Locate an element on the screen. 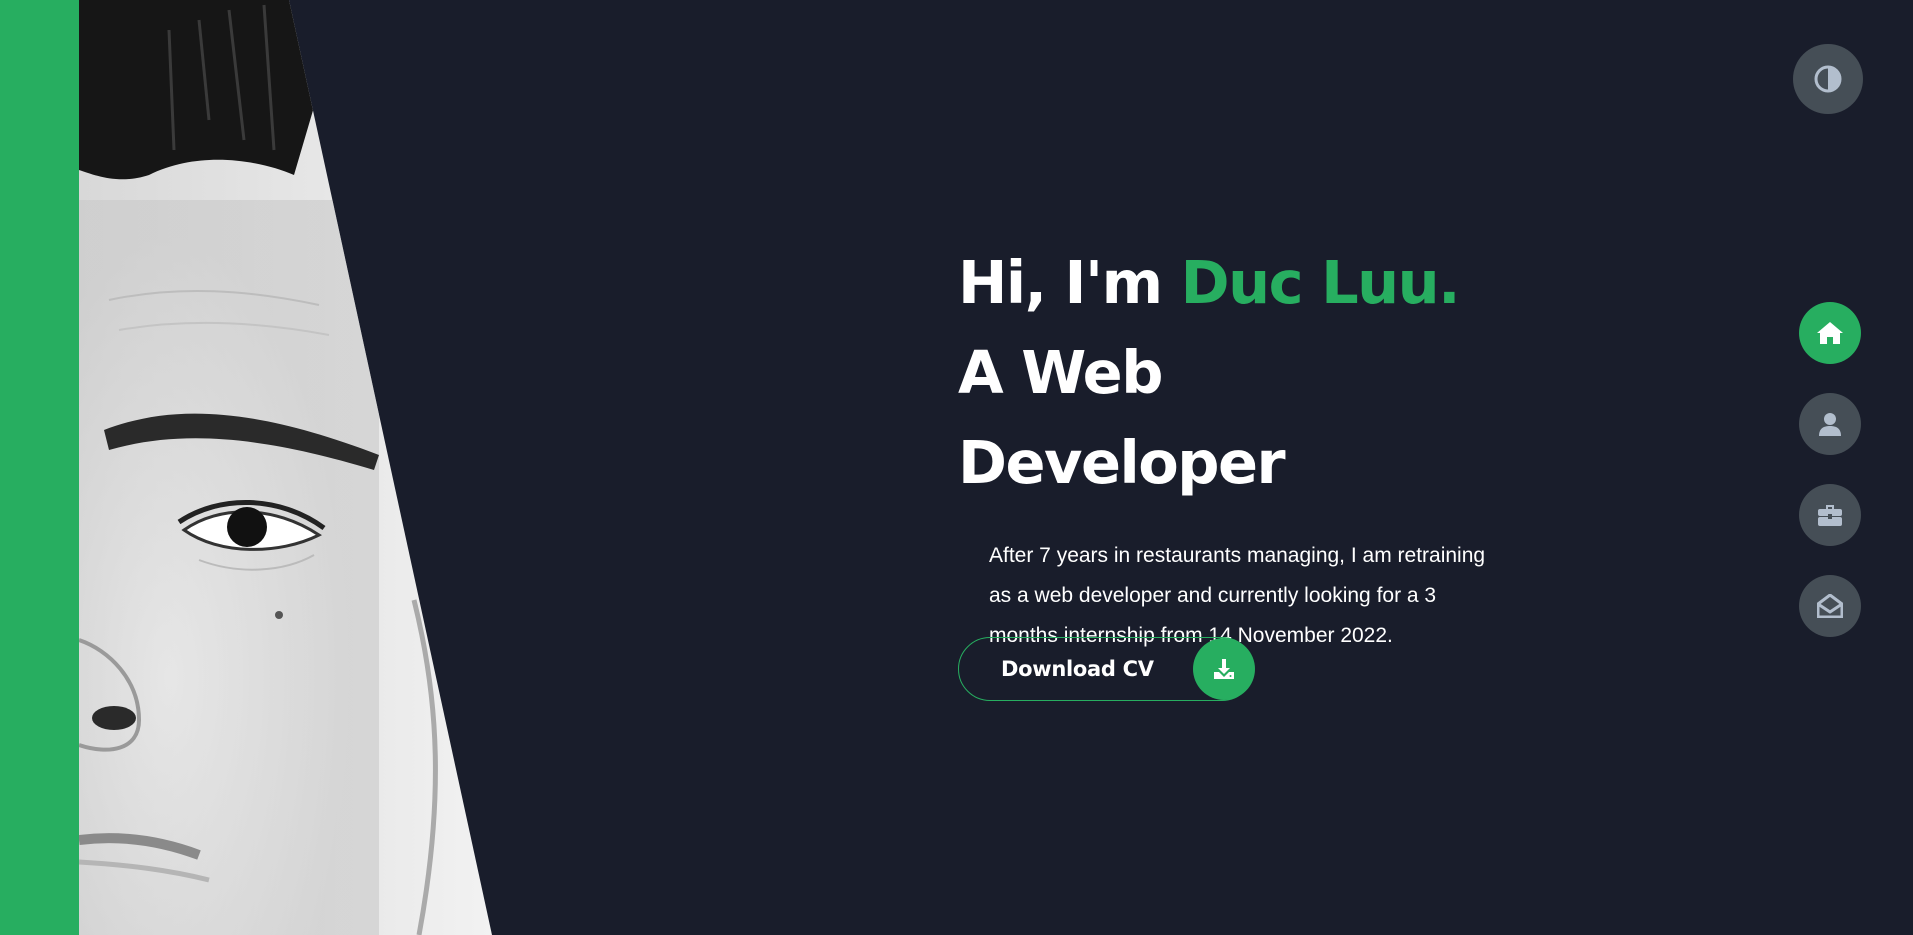 This screenshot has width=1913, height=935. download-cv-label: Download CV is located at coordinates (1077, 669).